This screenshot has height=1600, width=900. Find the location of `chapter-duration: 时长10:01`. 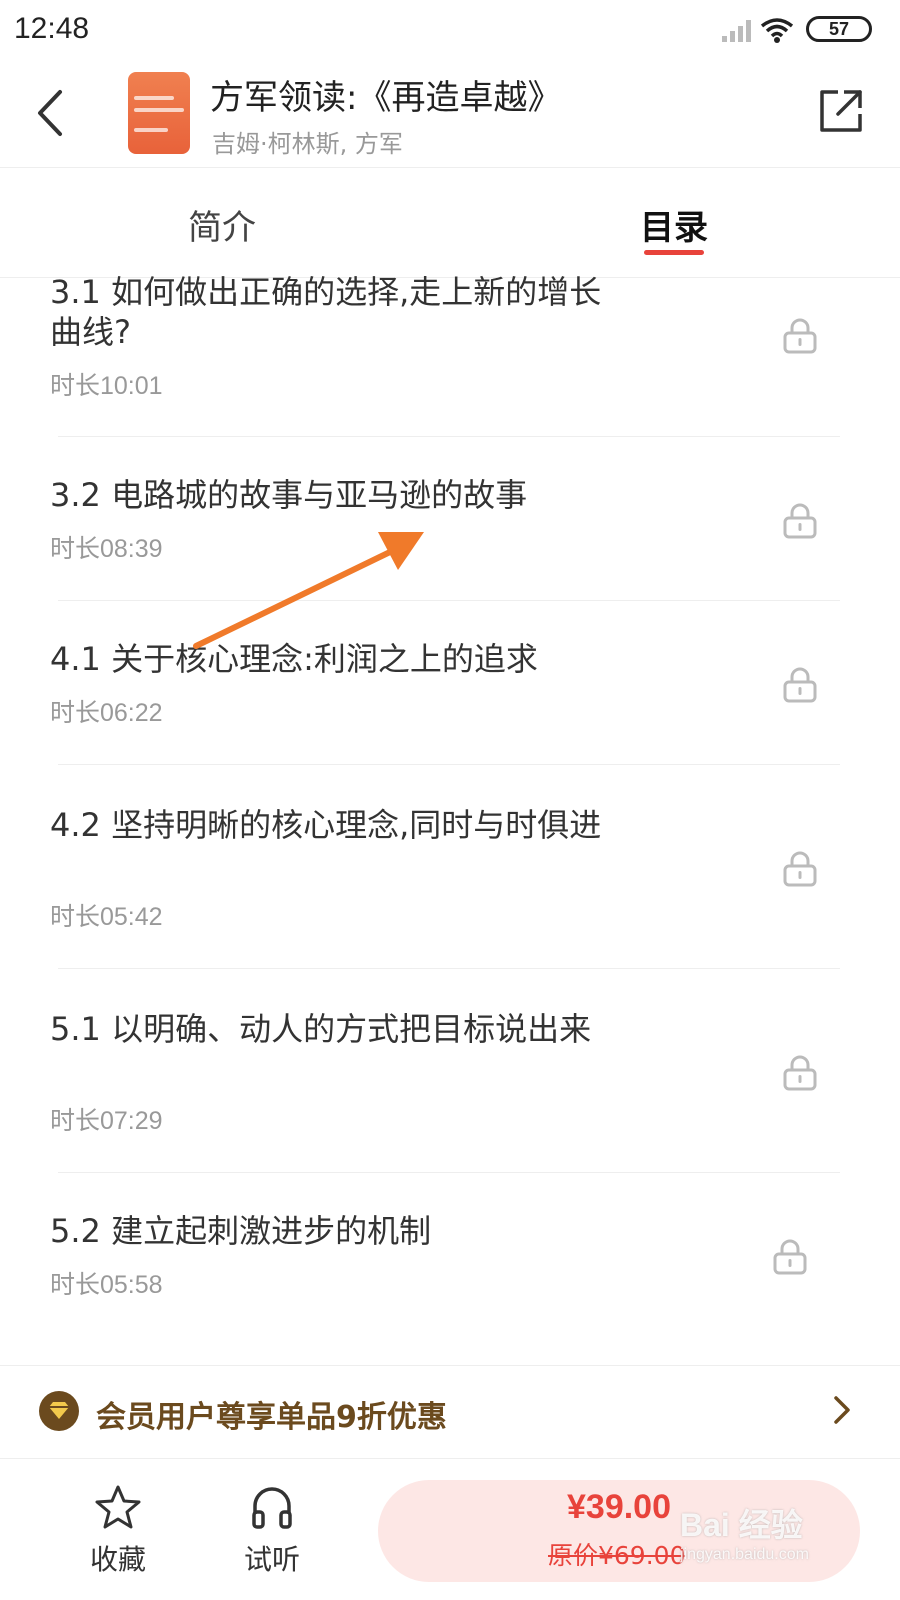

chapter-duration: 时长10:01 is located at coordinates (106, 386).